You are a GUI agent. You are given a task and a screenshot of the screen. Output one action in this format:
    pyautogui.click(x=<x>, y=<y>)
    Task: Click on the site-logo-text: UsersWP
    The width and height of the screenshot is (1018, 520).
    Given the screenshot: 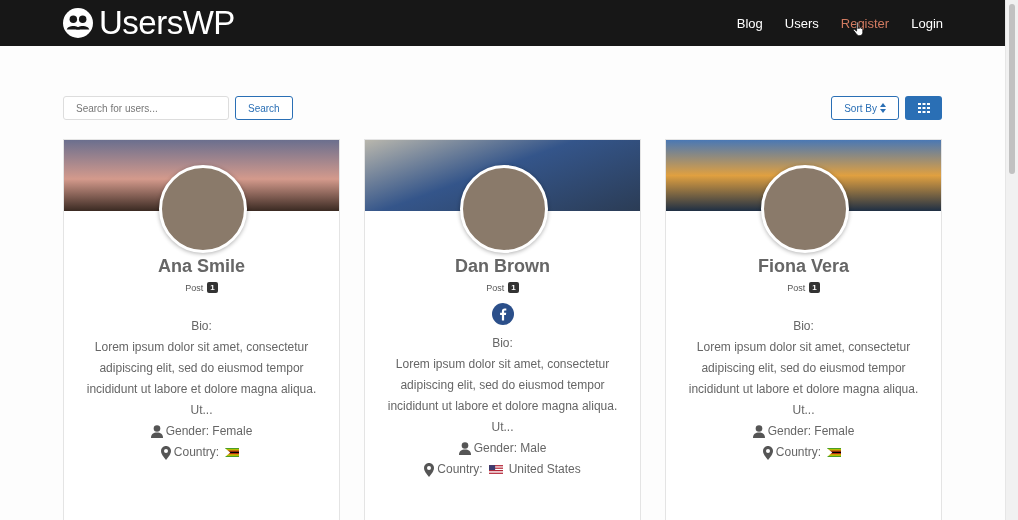 What is the action you would take?
    pyautogui.click(x=167, y=23)
    